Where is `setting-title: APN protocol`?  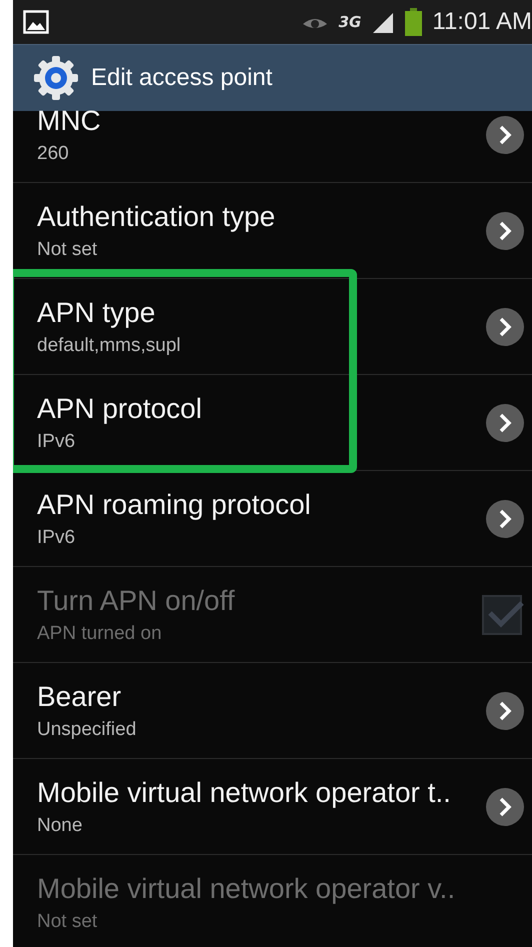
setting-title: APN protocol is located at coordinates (120, 408).